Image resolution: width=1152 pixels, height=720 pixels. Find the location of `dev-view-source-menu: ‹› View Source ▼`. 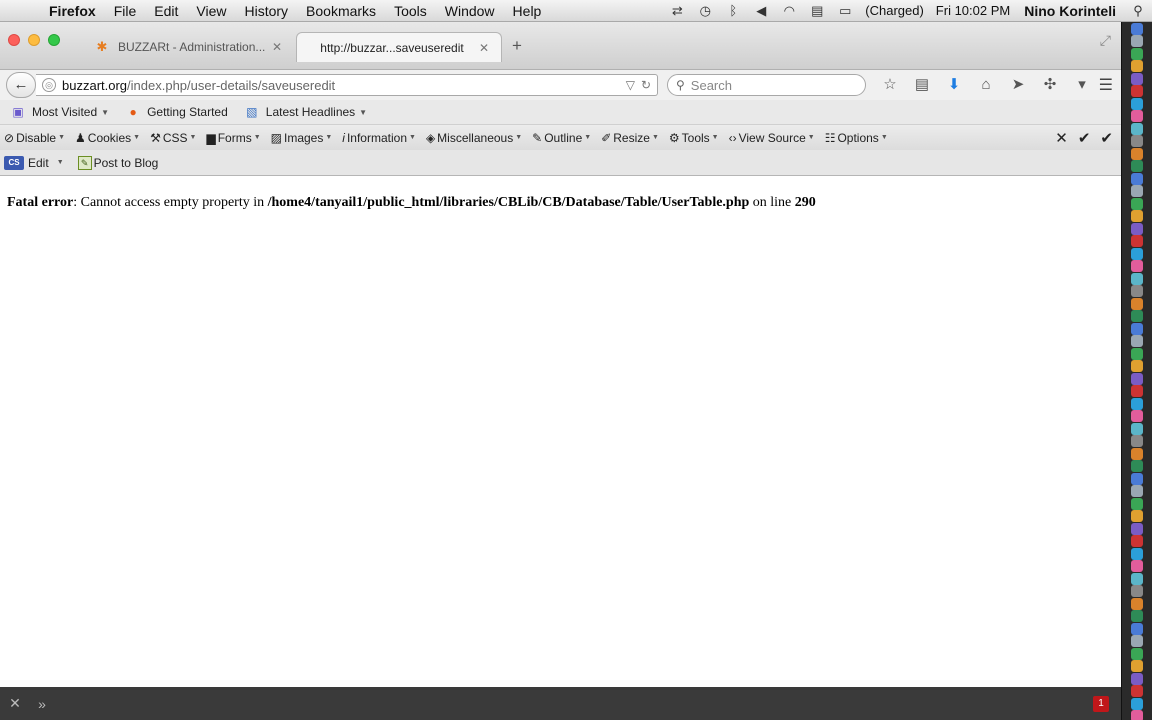

dev-view-source-menu: ‹› View Source ▼ is located at coordinates (772, 138).